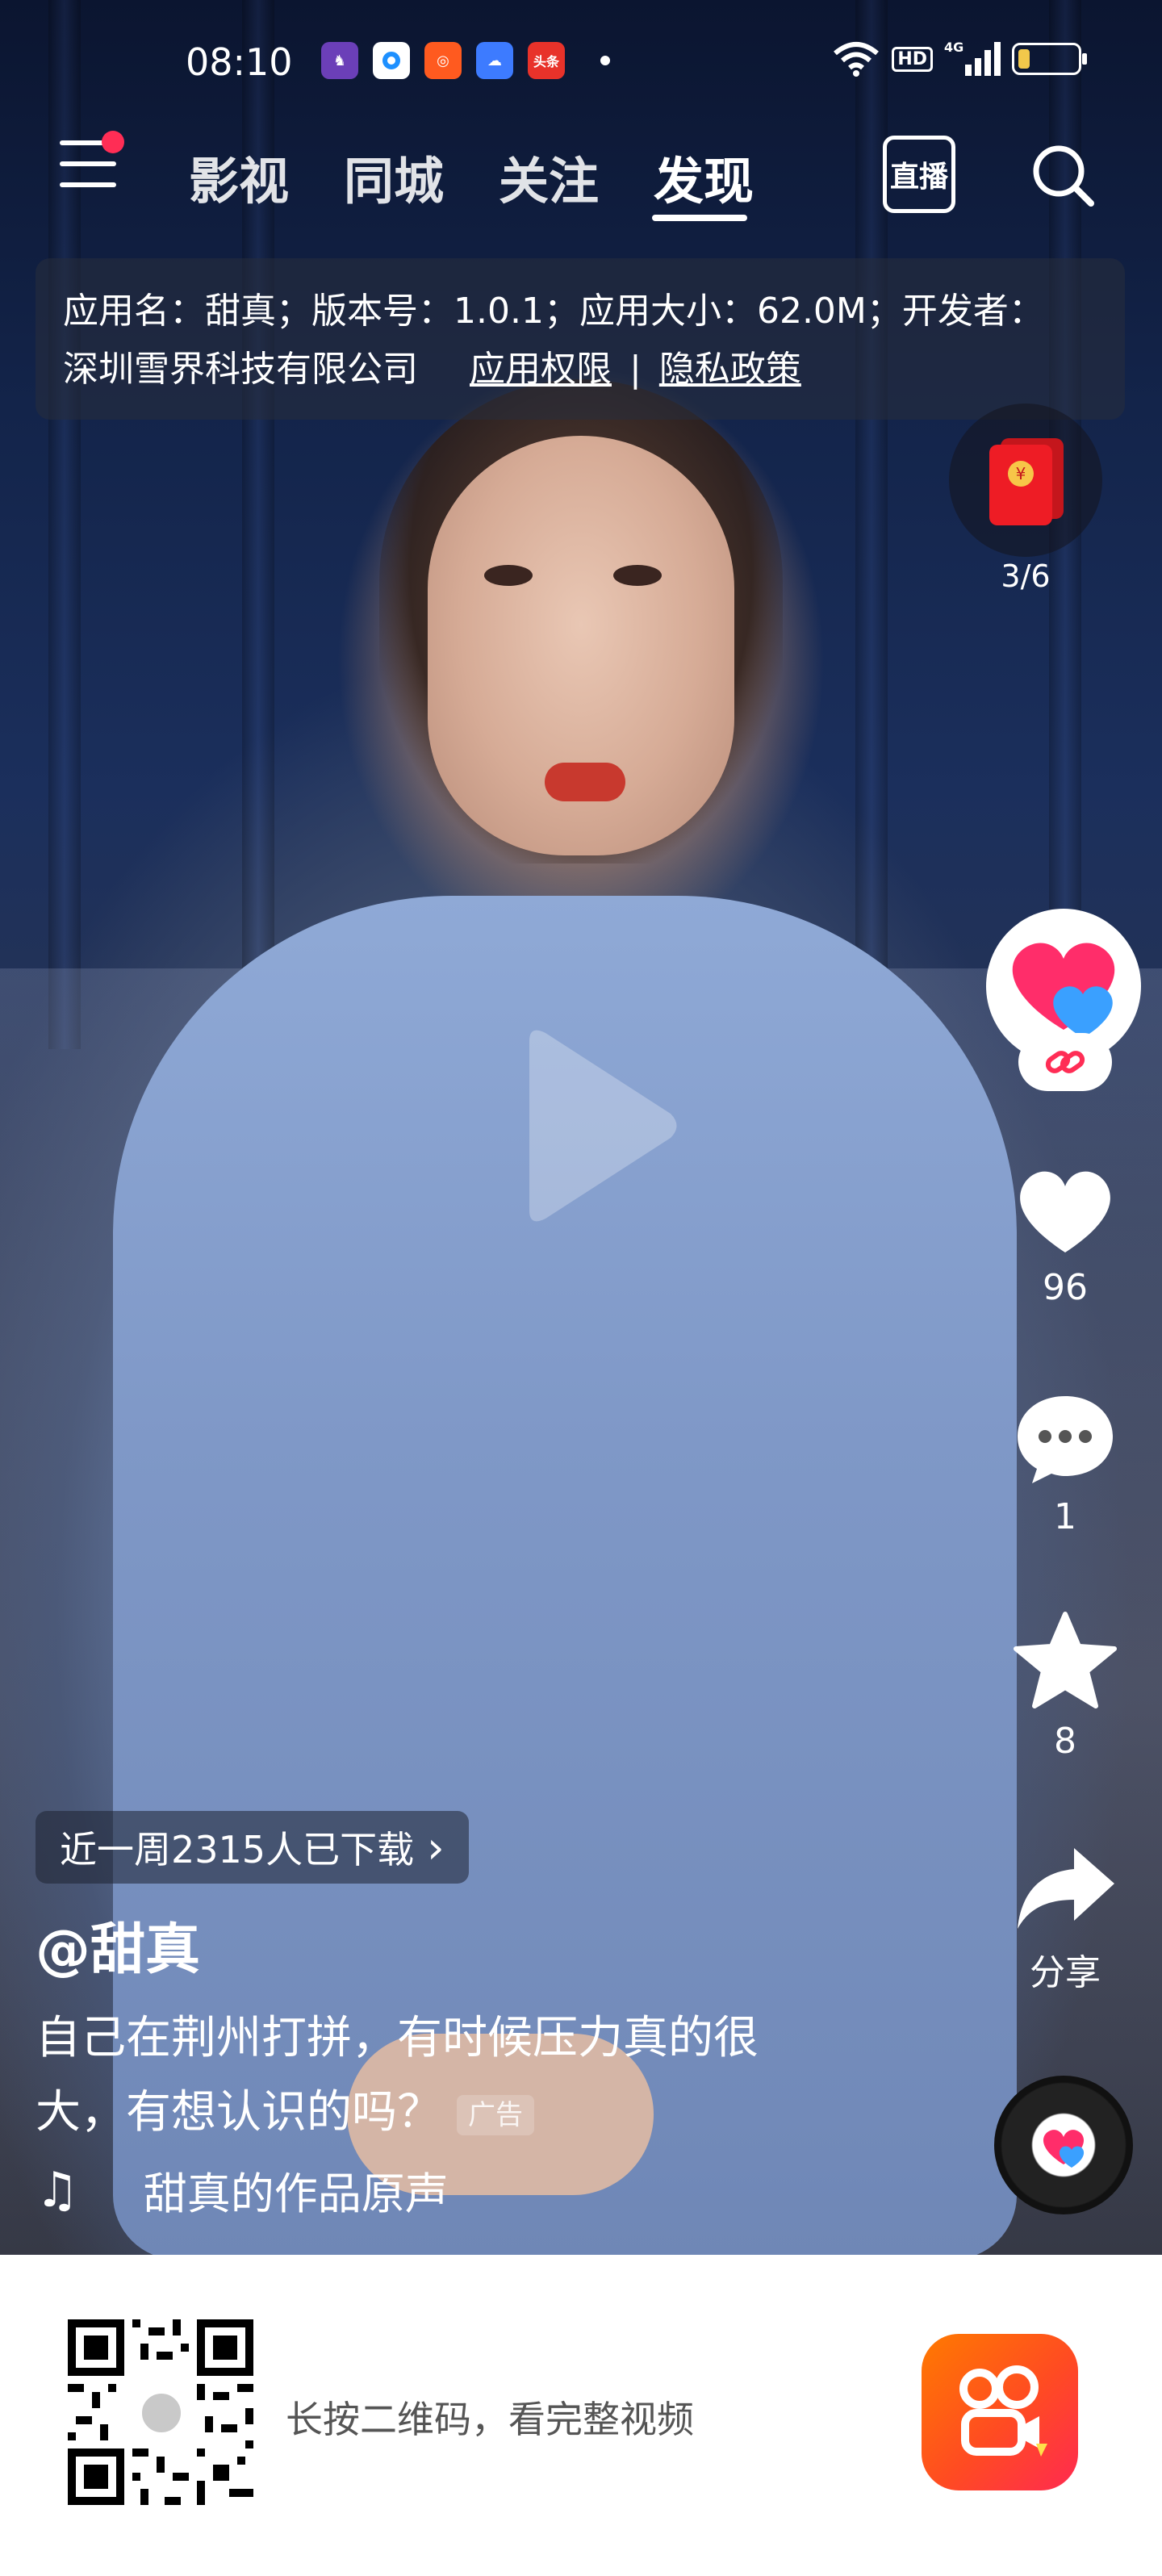 This screenshot has height=2576, width=1162. Describe the element at coordinates (394, 176) in the screenshot. I see `tab-nearby: 同城` at that location.